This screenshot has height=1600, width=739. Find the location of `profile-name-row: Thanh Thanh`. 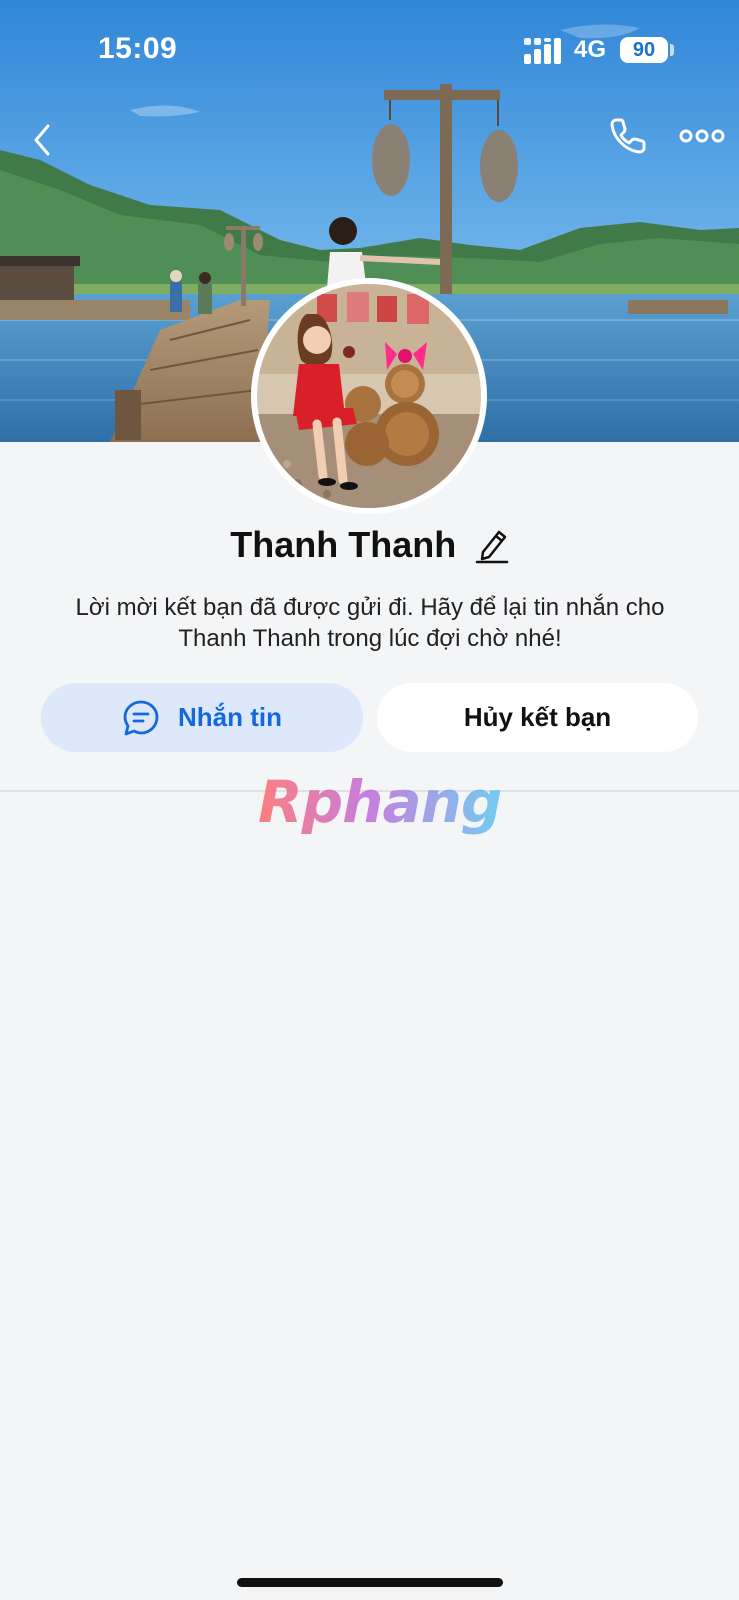

profile-name-row: Thanh Thanh is located at coordinates (369, 545).